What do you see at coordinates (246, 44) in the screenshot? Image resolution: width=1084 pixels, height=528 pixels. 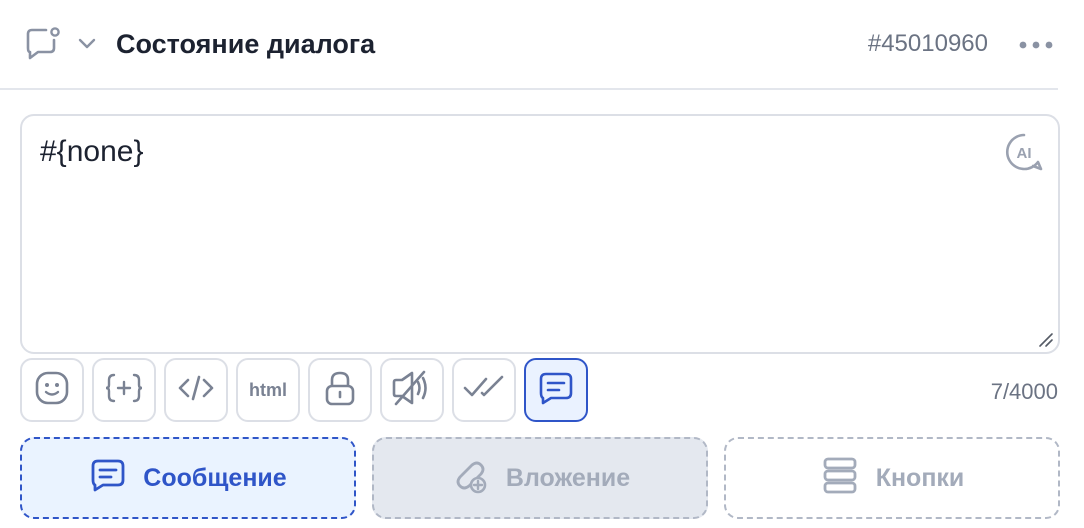 I see `page-title: Состояние диалога` at bounding box center [246, 44].